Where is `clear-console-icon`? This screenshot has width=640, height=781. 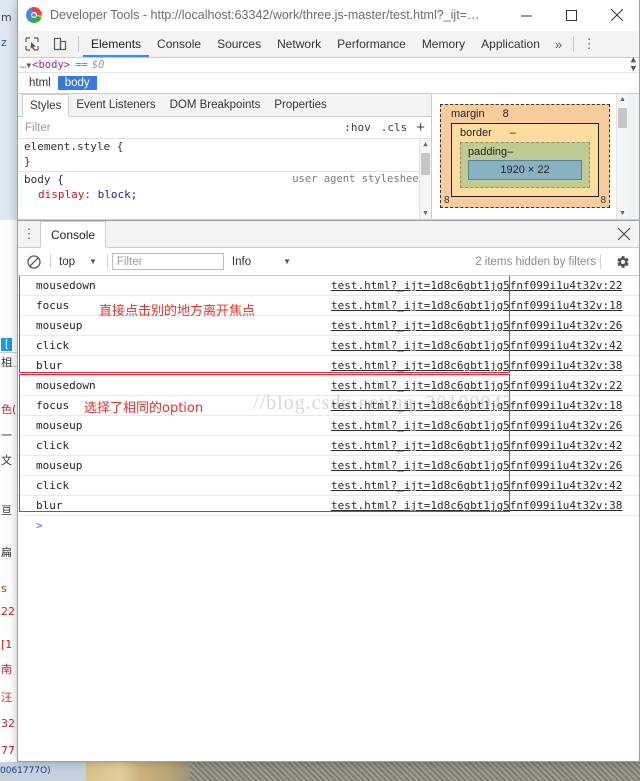
clear-console-icon is located at coordinates (34, 261).